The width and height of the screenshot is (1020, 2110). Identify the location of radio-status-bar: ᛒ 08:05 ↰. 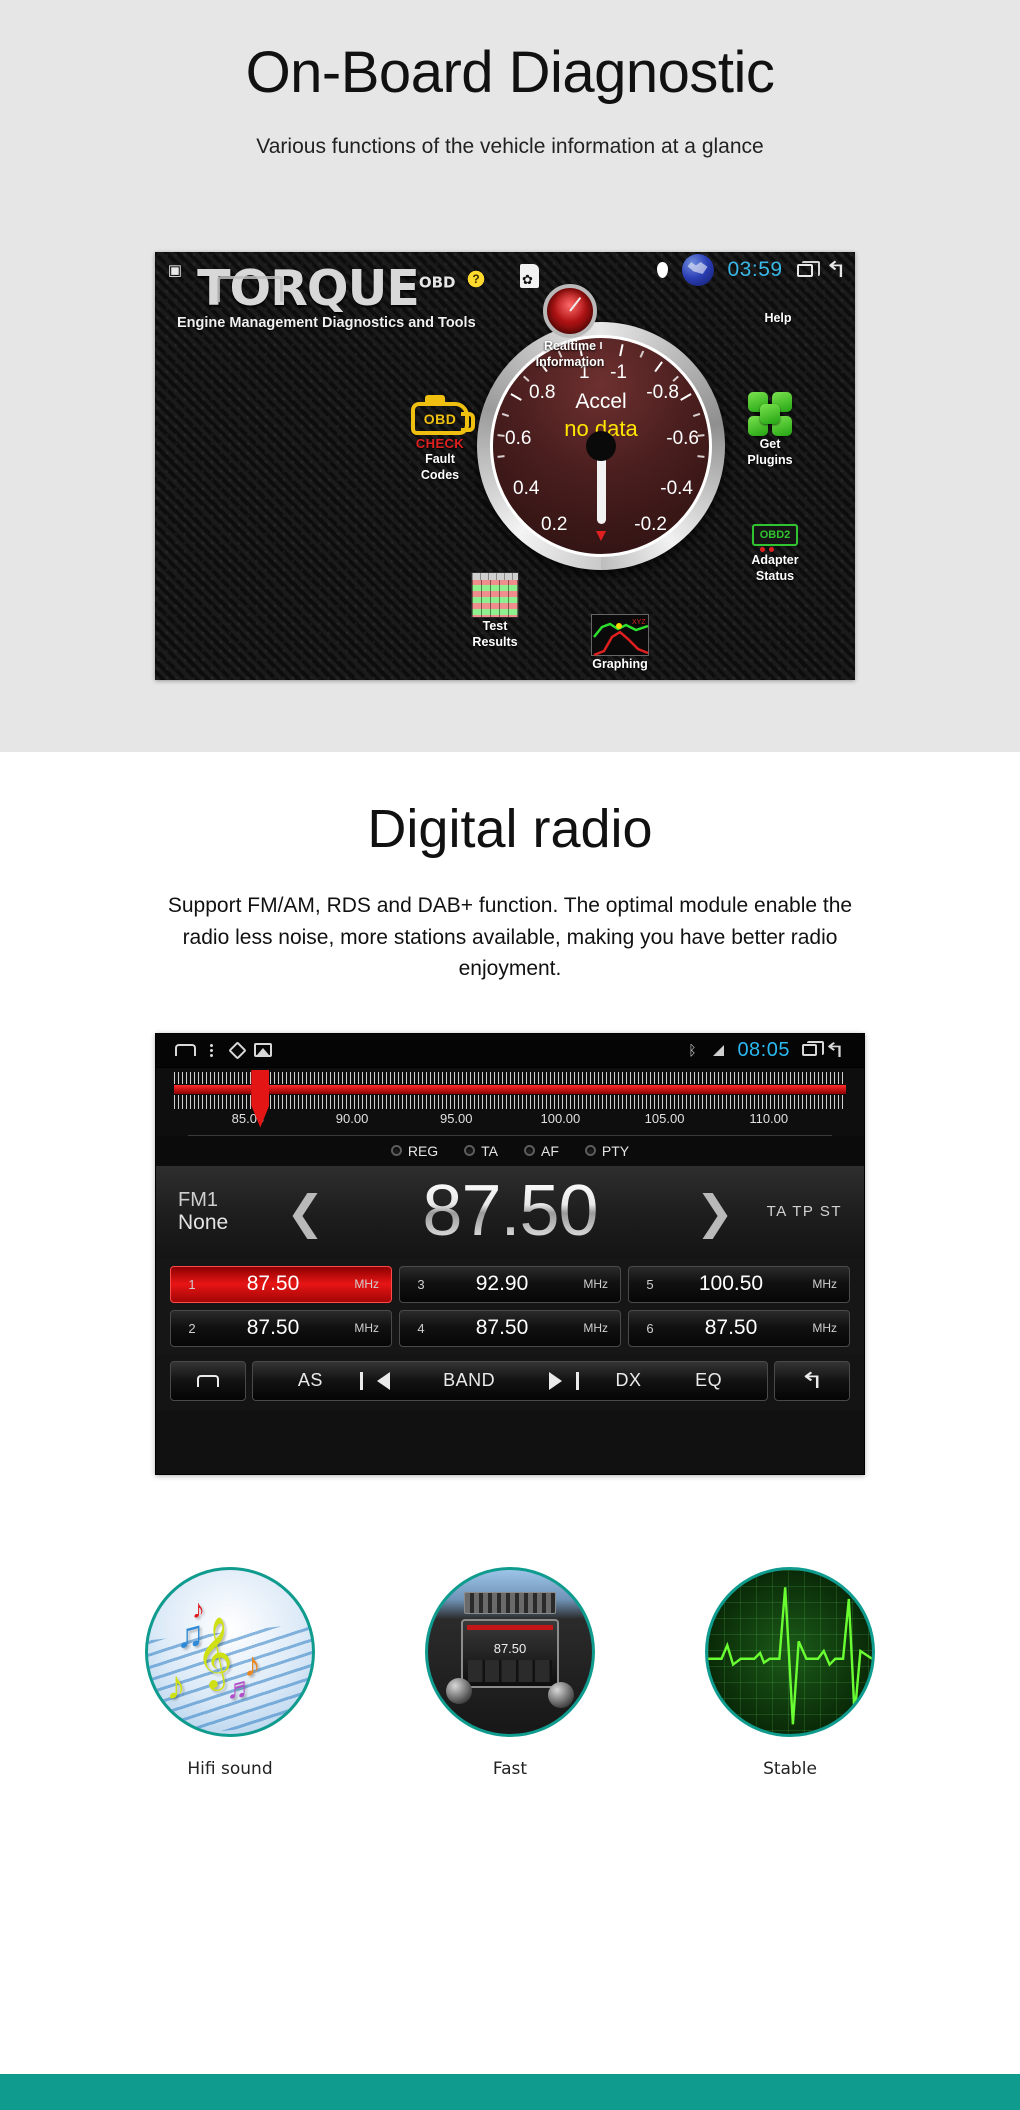
(510, 1050).